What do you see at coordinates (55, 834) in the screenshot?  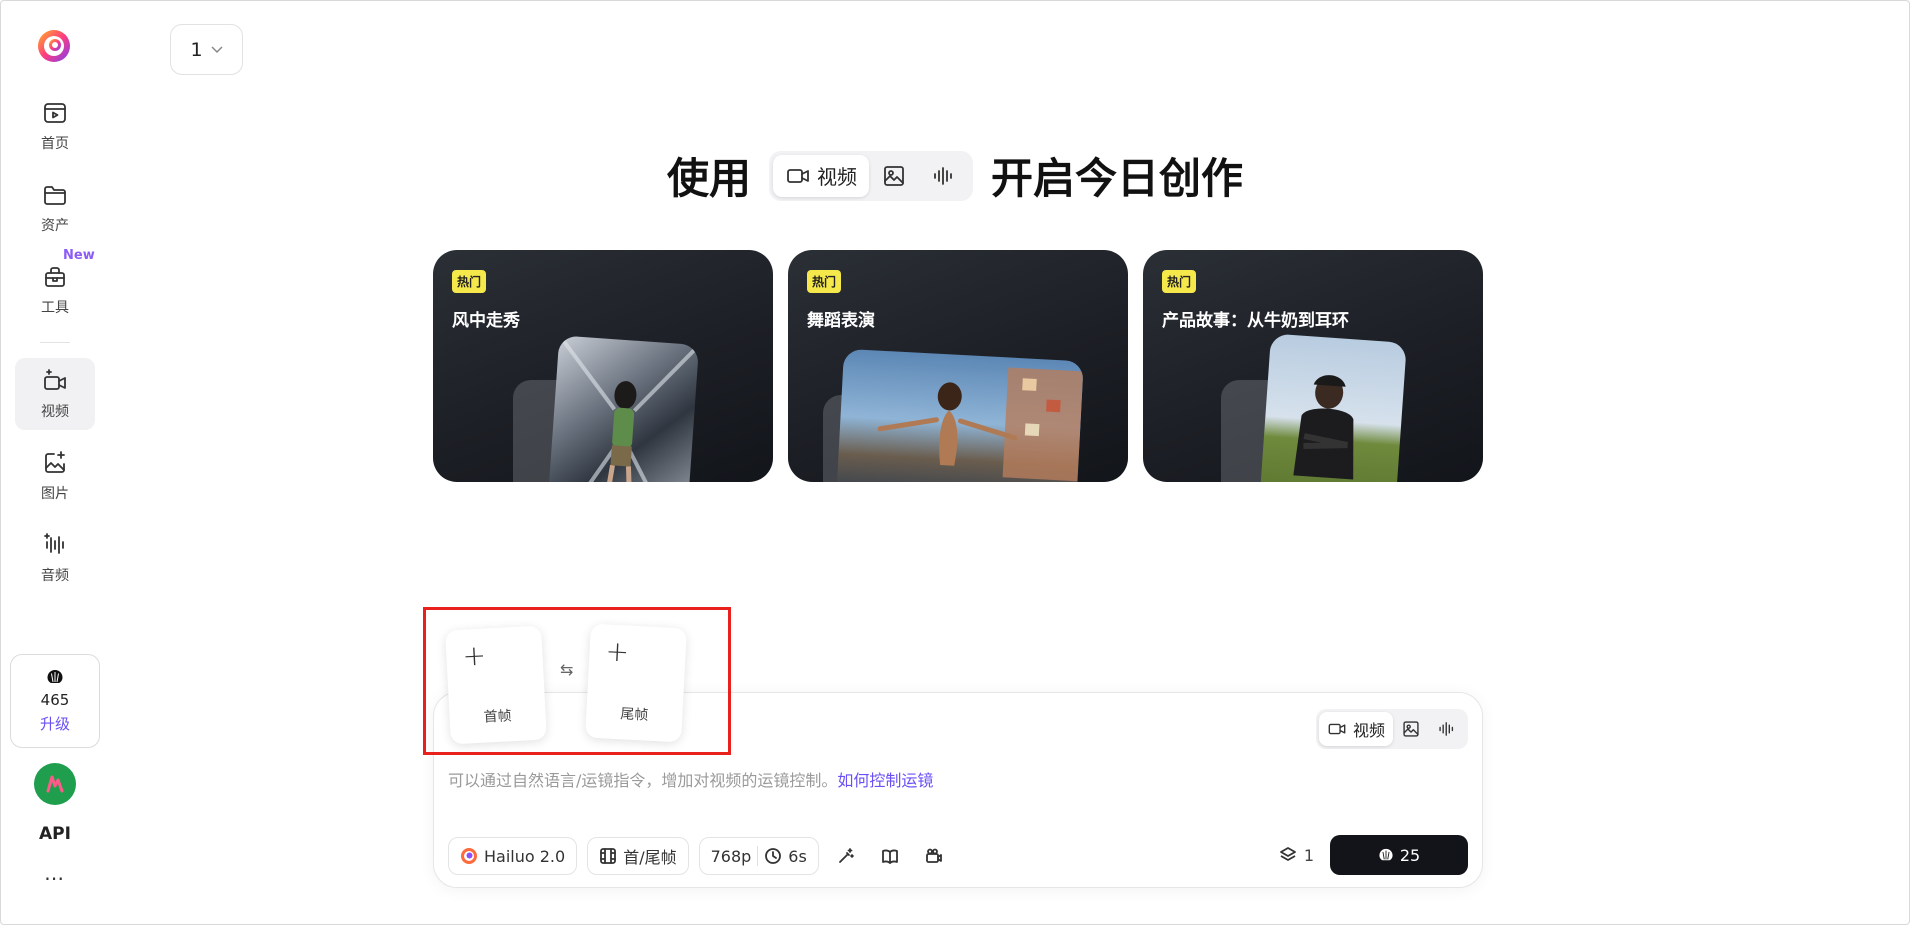 I see `api-link: API` at bounding box center [55, 834].